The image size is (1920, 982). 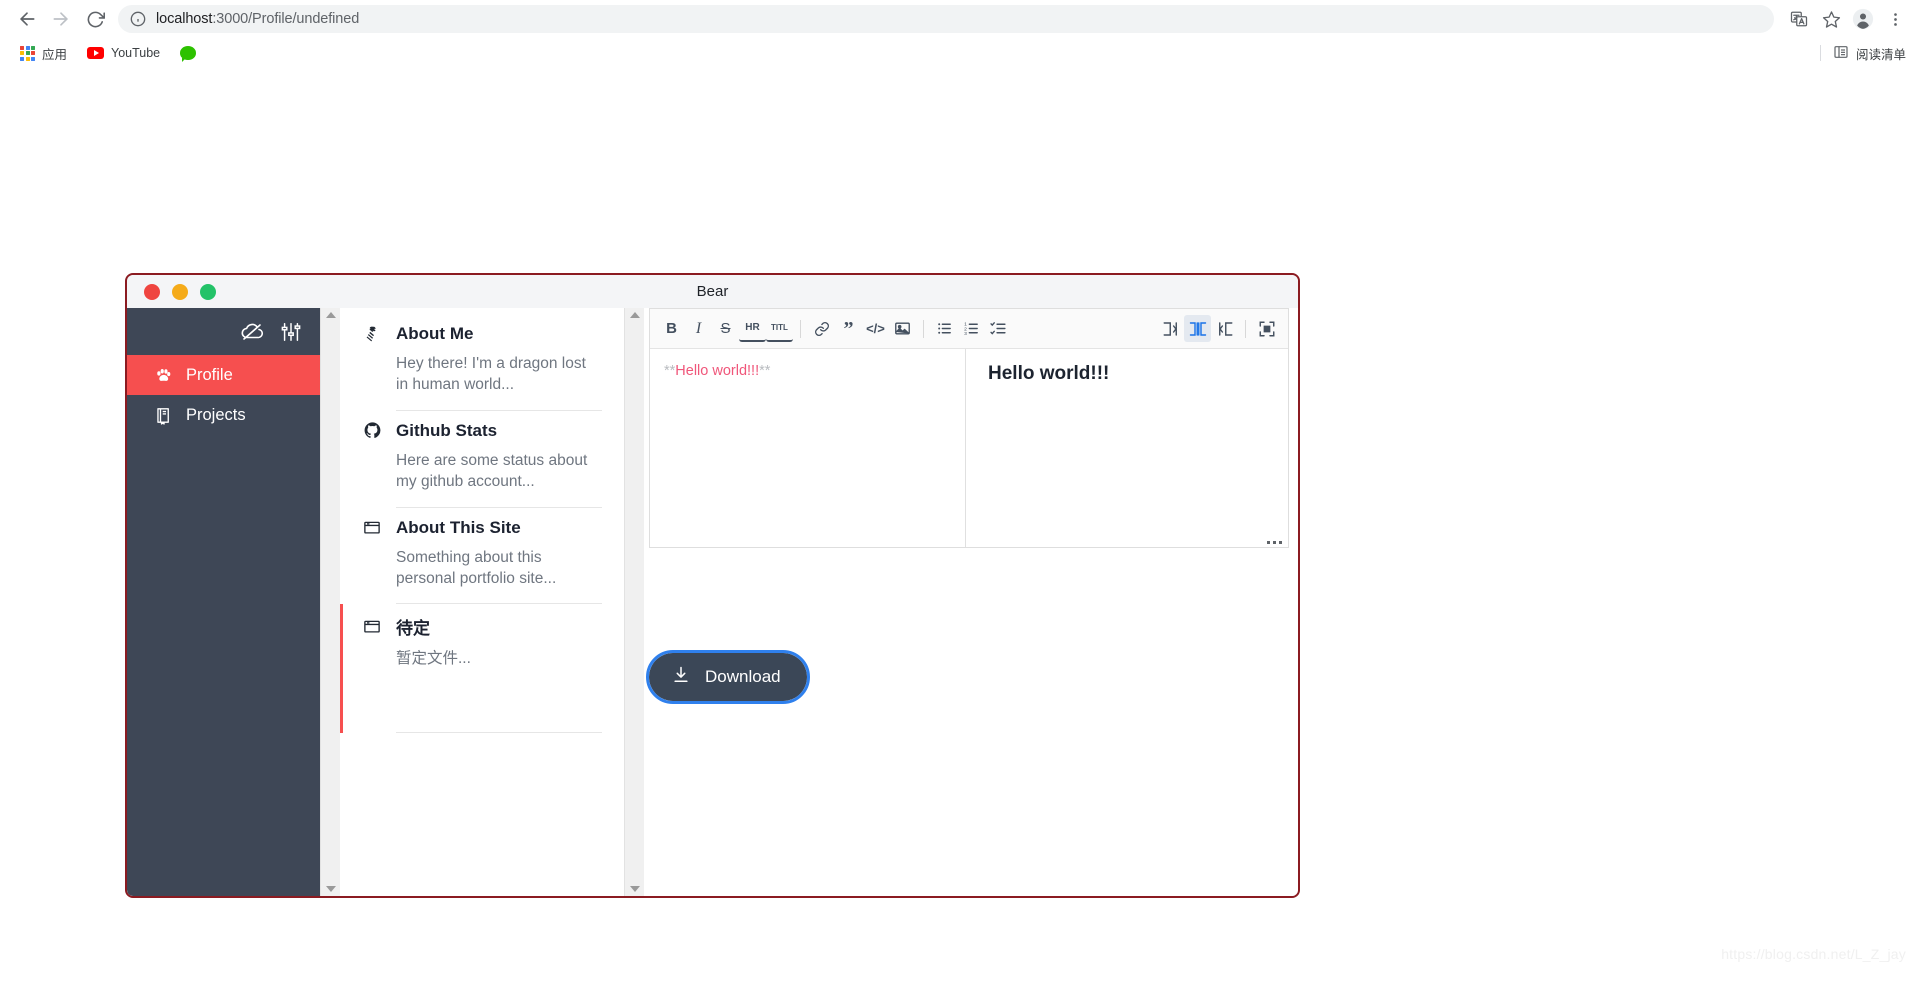 I want to click on translate-icon, so click(x=1799, y=19).